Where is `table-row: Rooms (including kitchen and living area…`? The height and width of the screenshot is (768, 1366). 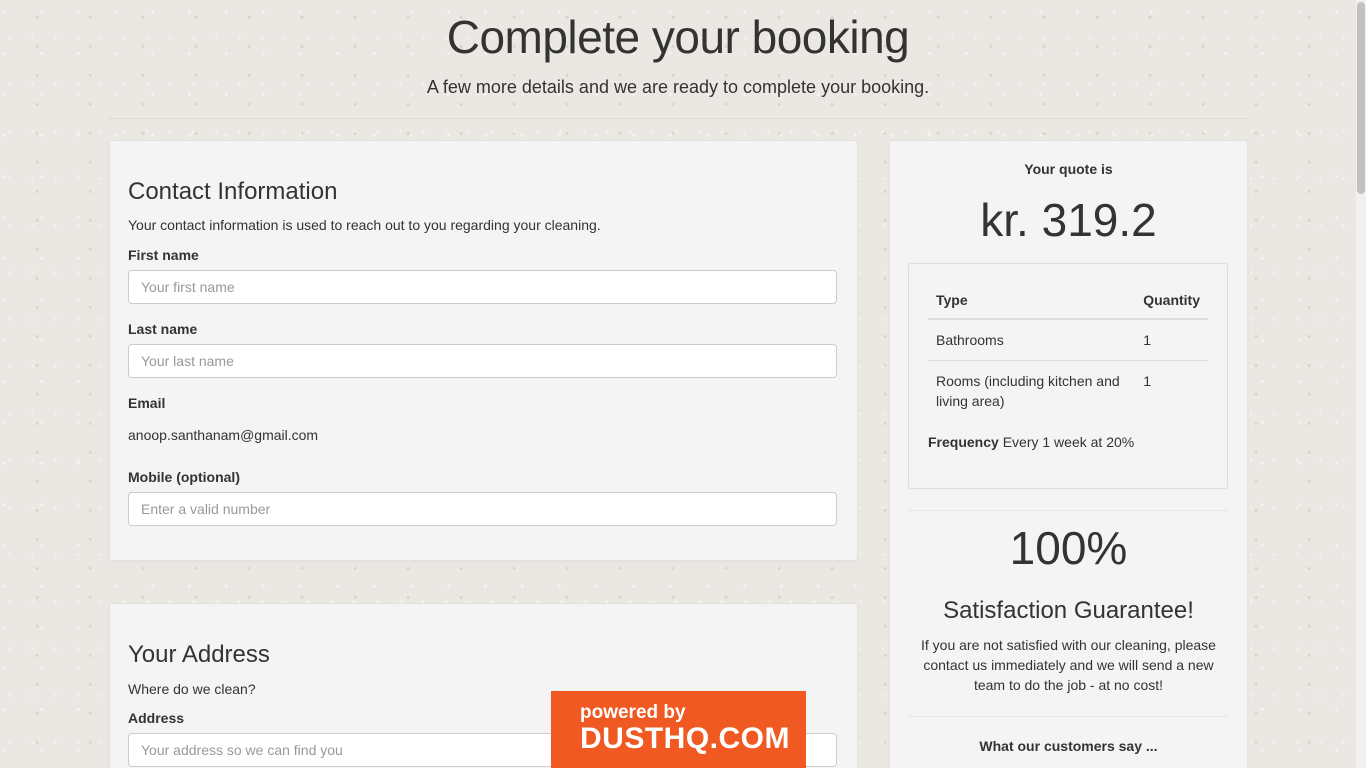
table-row: Rooms (including kitchen and living area… is located at coordinates (1068, 390).